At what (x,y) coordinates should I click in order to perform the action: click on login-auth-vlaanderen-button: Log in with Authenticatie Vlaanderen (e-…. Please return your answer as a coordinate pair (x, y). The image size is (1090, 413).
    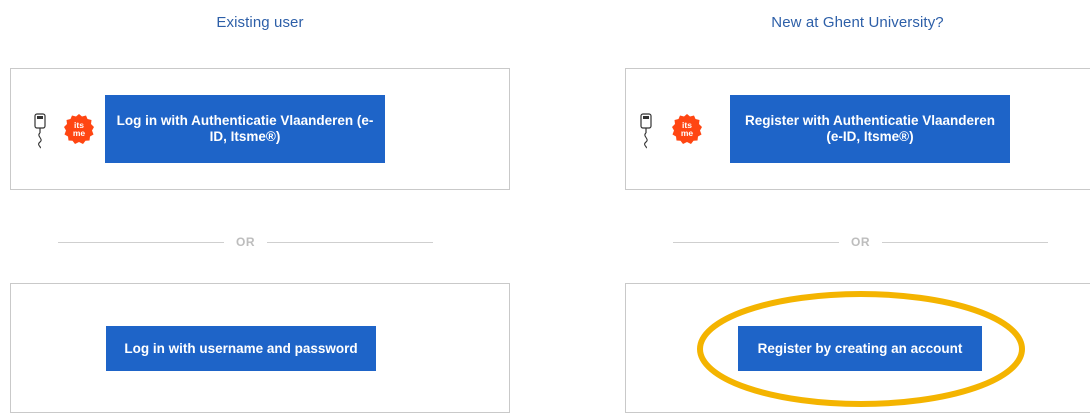
    Looking at the image, I should click on (245, 129).